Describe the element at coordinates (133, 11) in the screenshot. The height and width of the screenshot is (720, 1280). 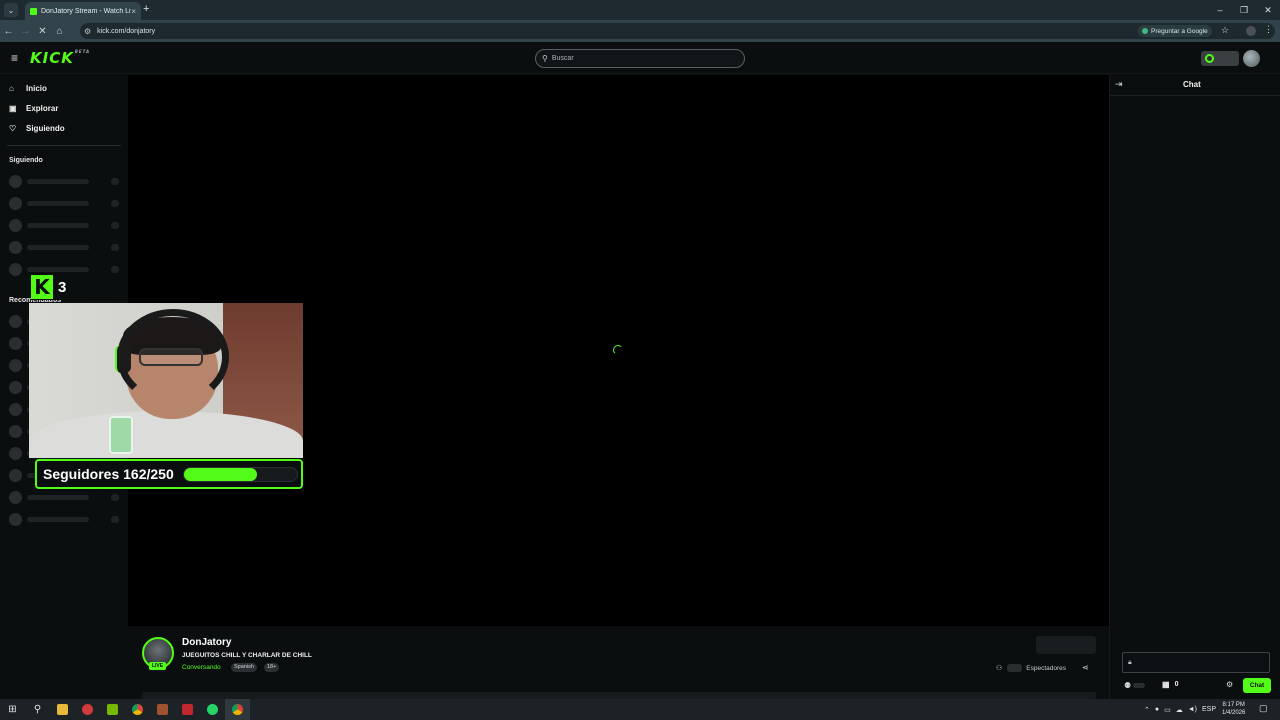
I see `tab-close-icon: ×` at that location.